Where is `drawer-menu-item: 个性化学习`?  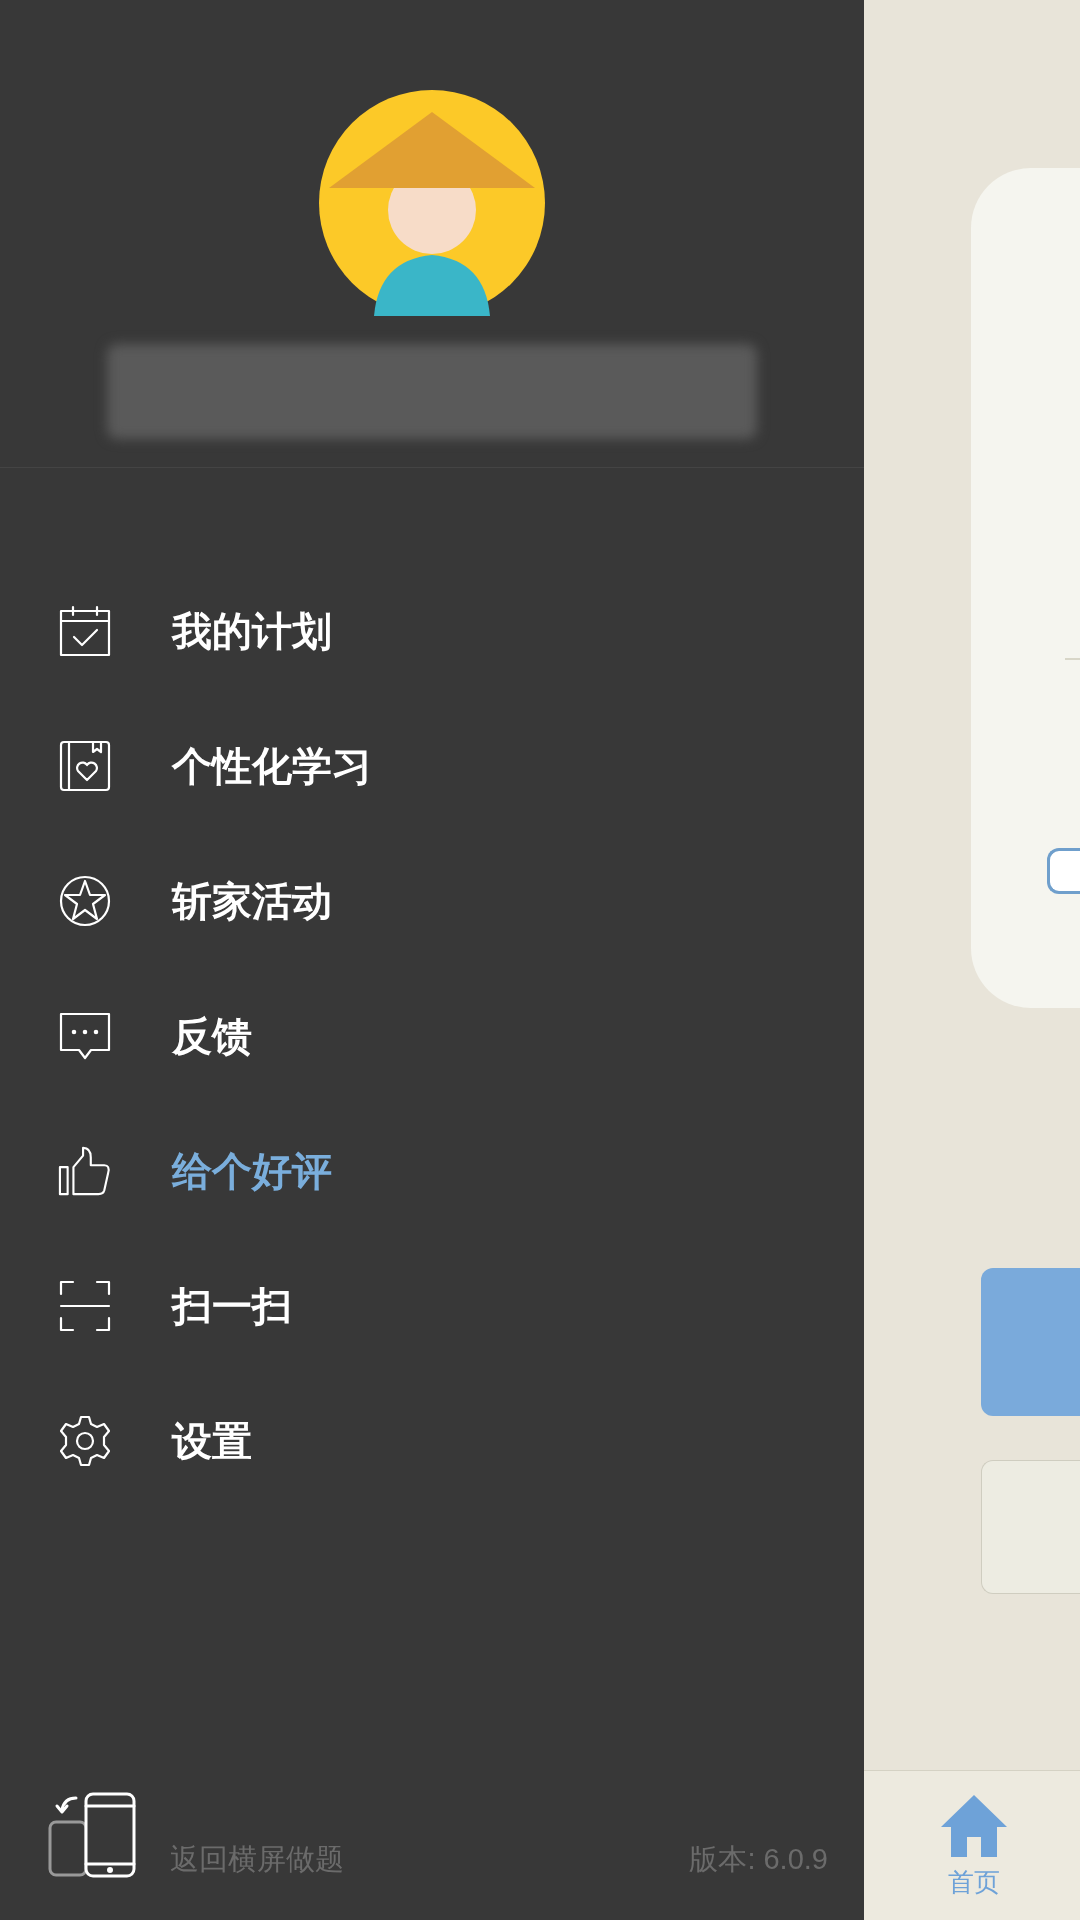 drawer-menu-item: 个性化学习 is located at coordinates (432, 765).